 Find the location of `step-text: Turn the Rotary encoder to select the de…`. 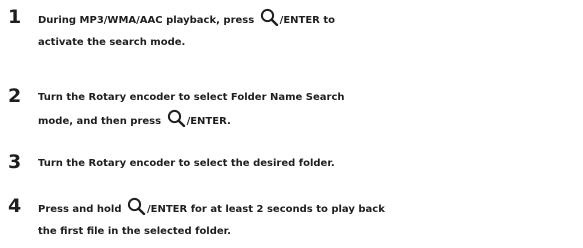

step-text: Turn the Rotary encoder to select the de… is located at coordinates (310, 164).